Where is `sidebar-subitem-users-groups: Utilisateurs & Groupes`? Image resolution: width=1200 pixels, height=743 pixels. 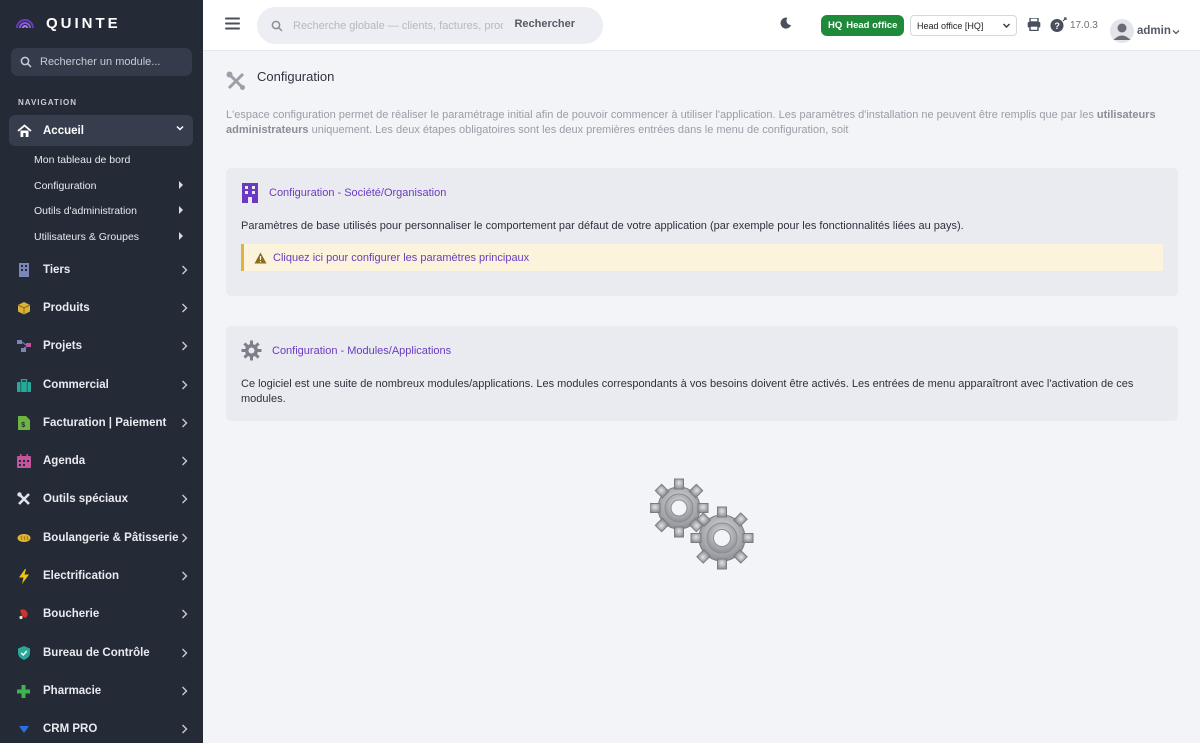 sidebar-subitem-users-groups: Utilisateurs & Groupes is located at coordinates (109, 237).